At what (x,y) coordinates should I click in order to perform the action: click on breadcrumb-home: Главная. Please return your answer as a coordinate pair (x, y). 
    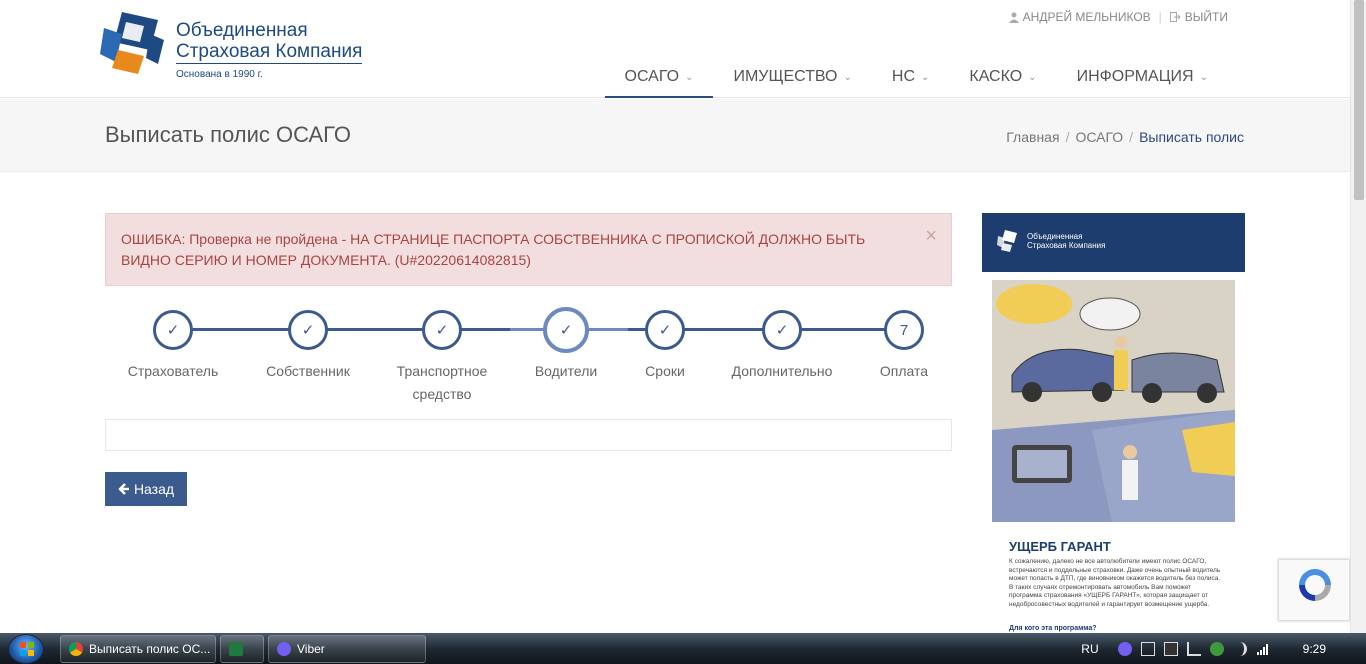
    Looking at the image, I should click on (1032, 137).